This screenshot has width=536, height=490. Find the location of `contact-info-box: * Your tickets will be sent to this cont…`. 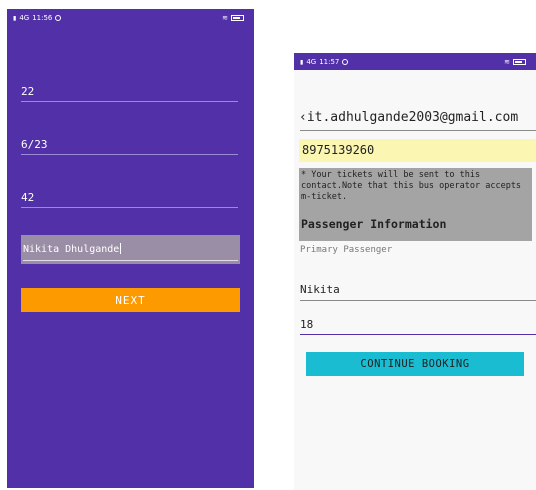

contact-info-box: * Your tickets will be sent to this cont… is located at coordinates (415, 204).